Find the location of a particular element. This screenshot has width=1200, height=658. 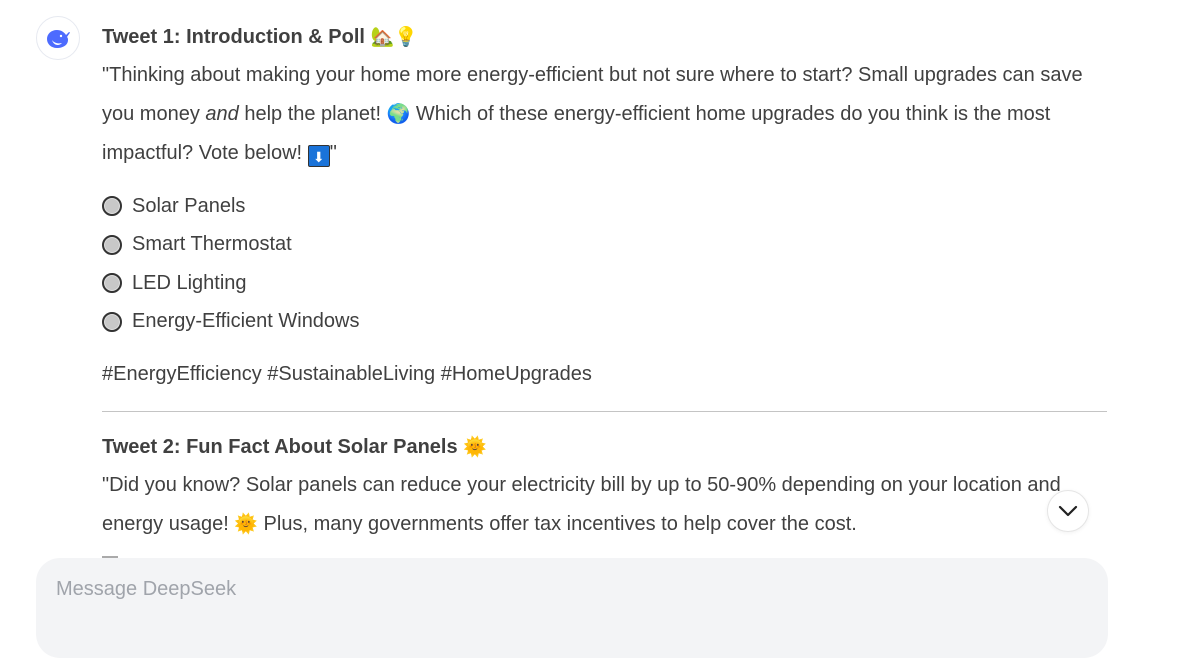

poll-option: Smart Thermostat is located at coordinates (604, 245).